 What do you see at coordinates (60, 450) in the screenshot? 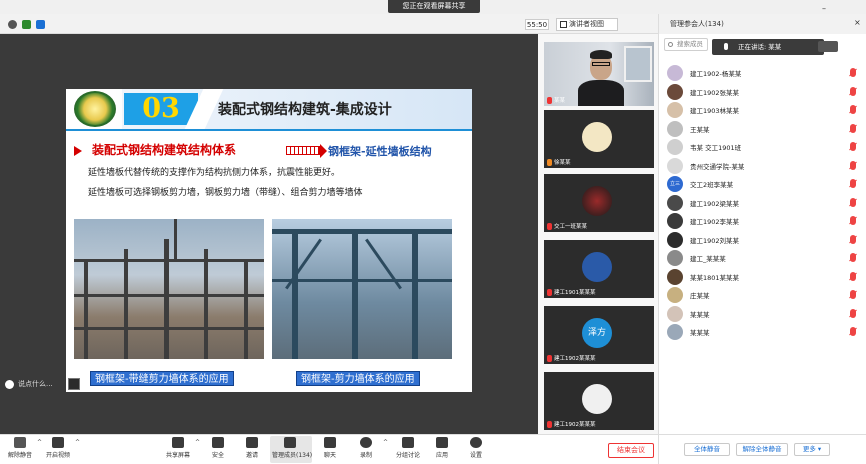
I see `start-video-button: 开启视频 ^` at bounding box center [60, 450].